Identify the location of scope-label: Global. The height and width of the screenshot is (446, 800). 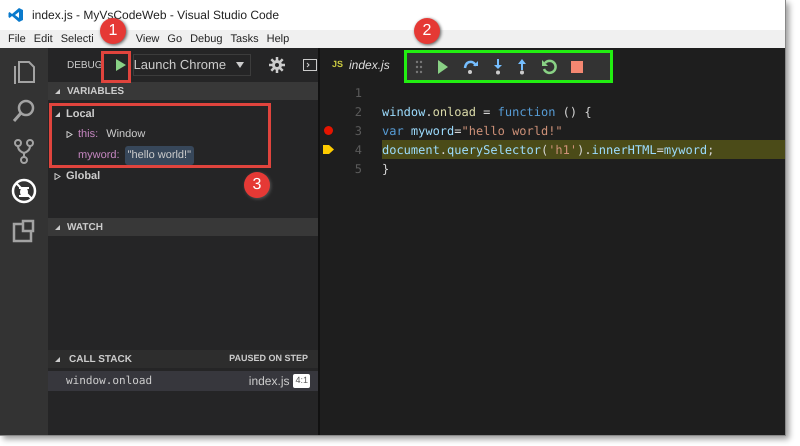
(83, 176).